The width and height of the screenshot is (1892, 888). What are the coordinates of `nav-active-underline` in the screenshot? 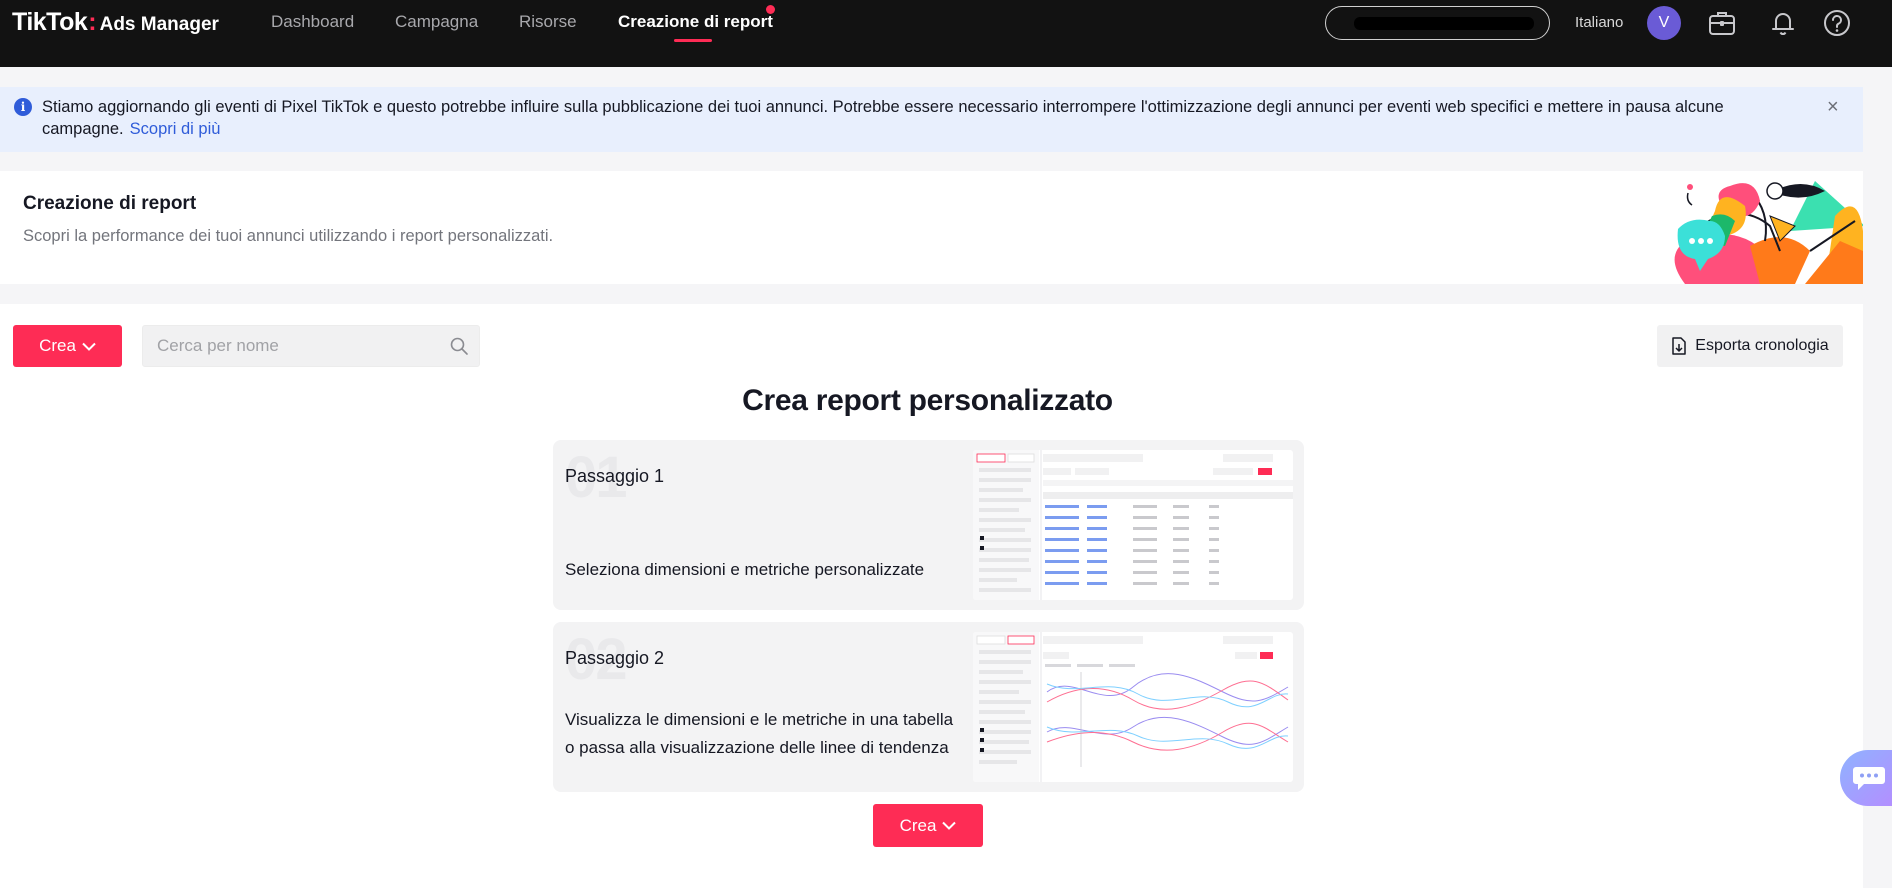 It's located at (693, 40).